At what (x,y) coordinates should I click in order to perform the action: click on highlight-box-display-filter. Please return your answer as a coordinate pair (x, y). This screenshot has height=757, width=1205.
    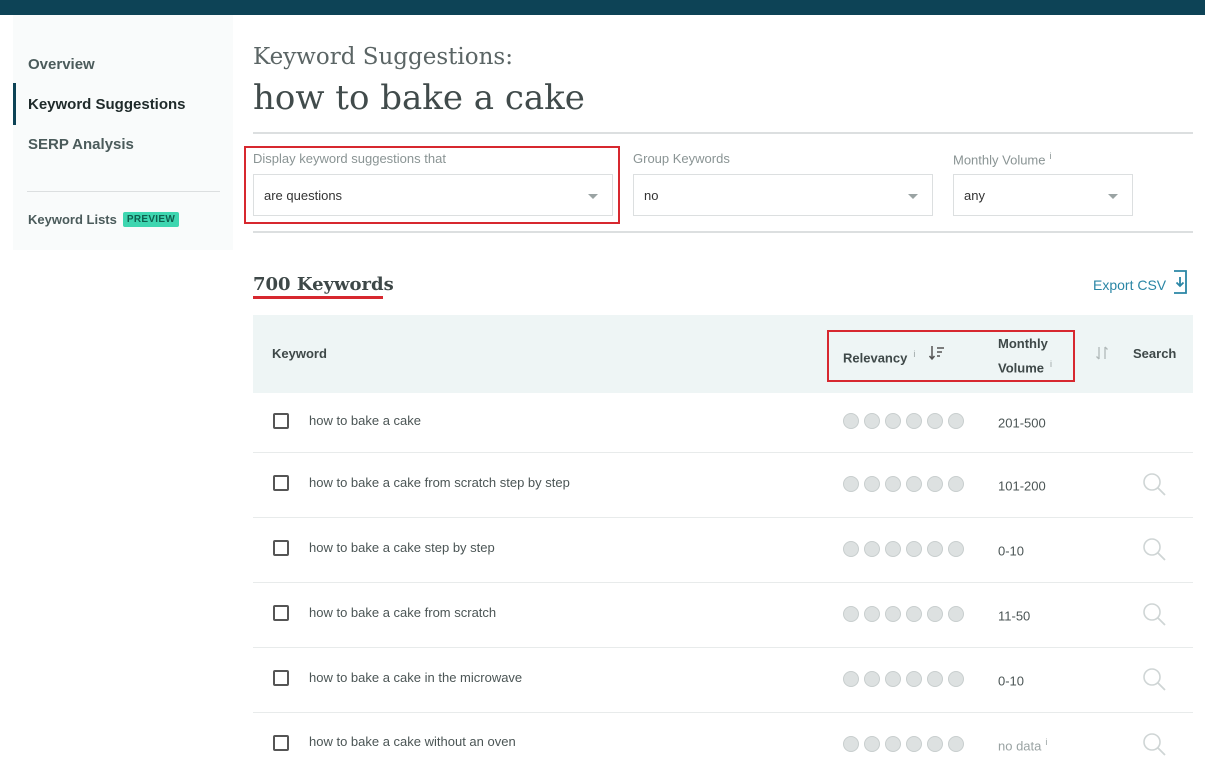
    Looking at the image, I should click on (432, 185).